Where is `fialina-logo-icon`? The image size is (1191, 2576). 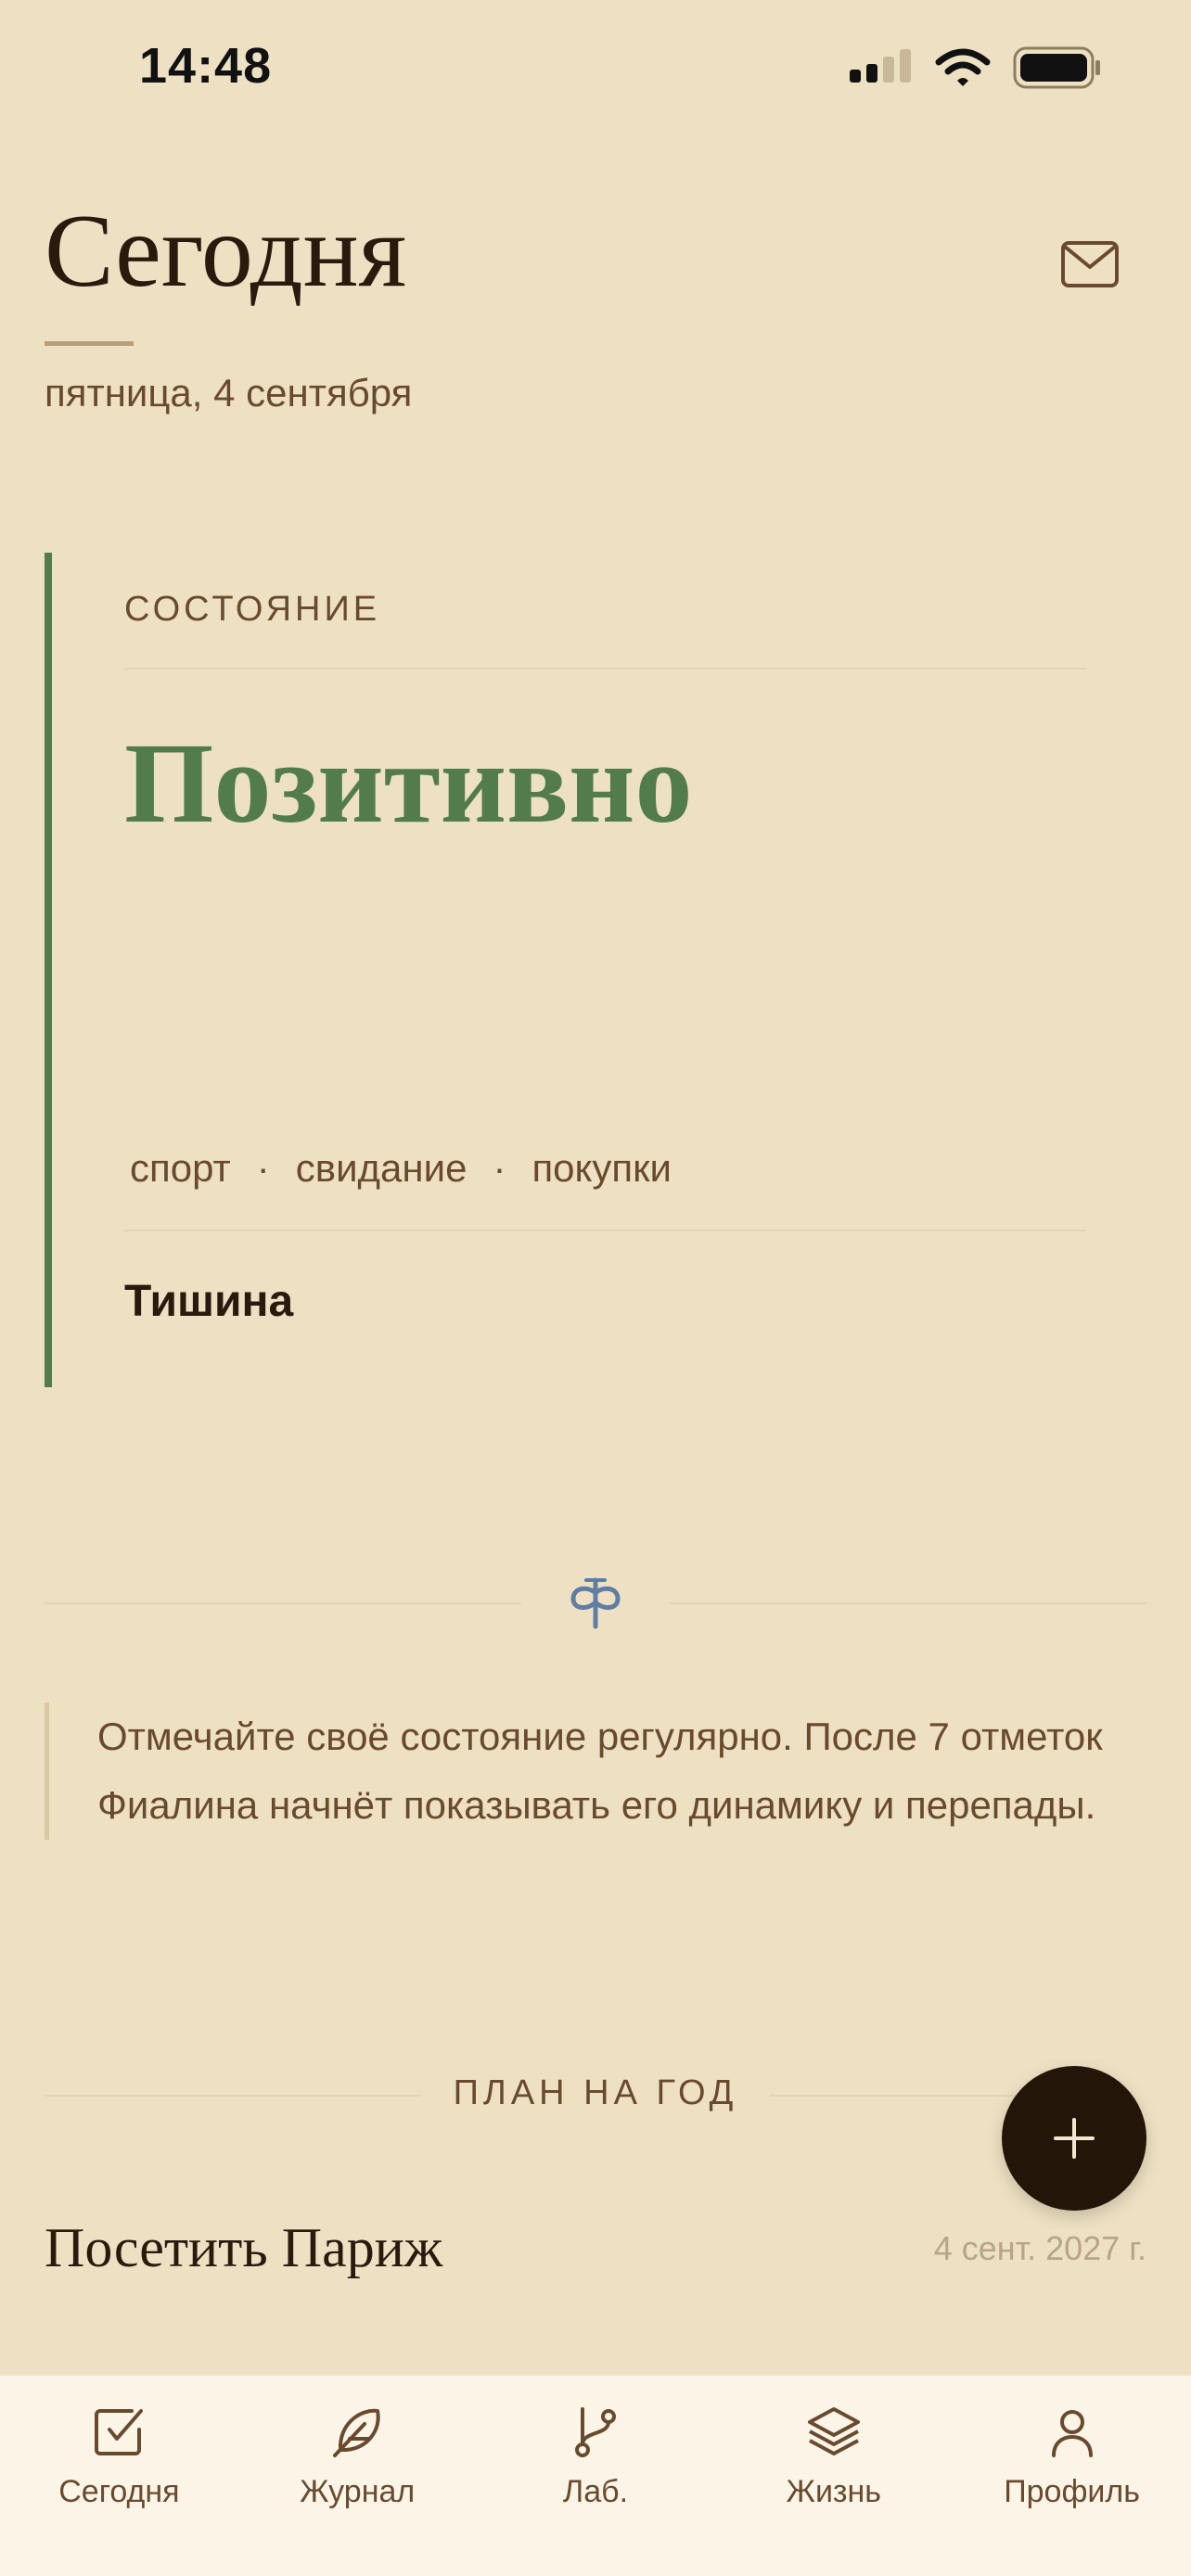
fialina-logo-icon is located at coordinates (595, 1602).